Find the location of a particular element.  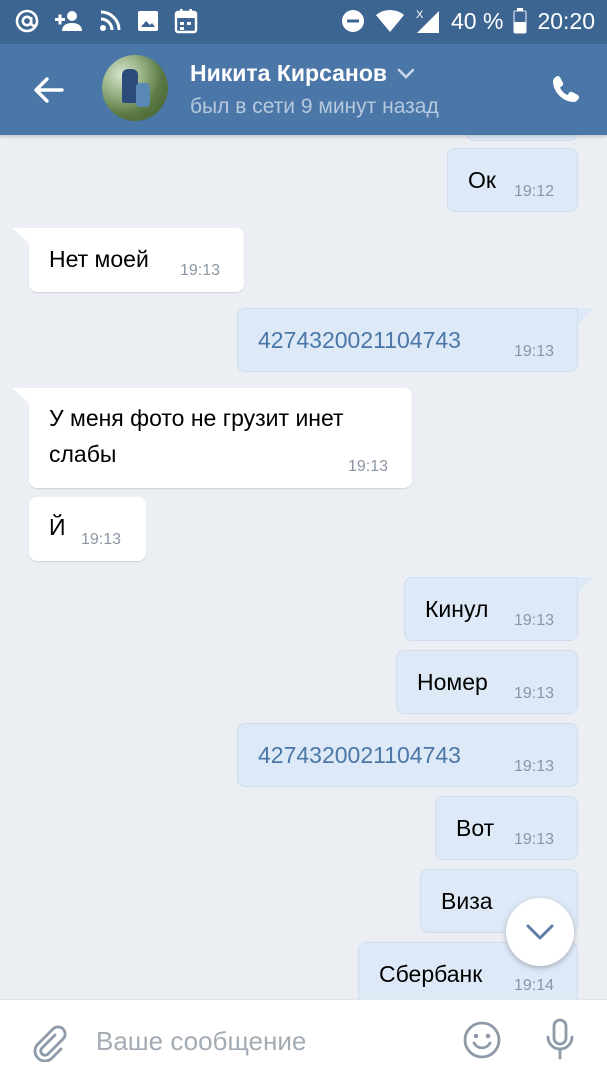

at-icon is located at coordinates (27, 21).